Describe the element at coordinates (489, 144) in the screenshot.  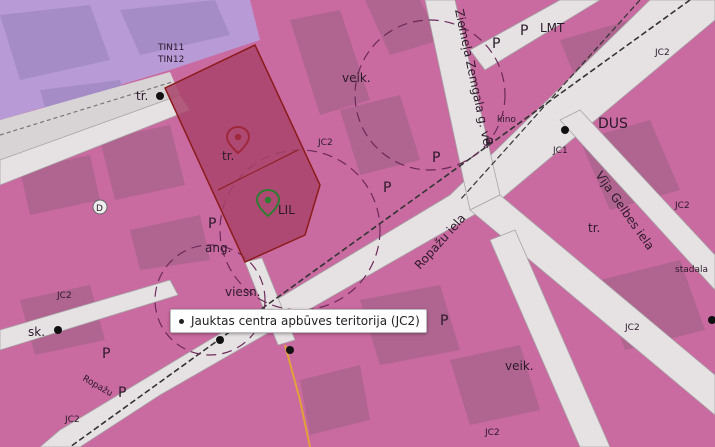
I see `label-p-3: P` at that location.